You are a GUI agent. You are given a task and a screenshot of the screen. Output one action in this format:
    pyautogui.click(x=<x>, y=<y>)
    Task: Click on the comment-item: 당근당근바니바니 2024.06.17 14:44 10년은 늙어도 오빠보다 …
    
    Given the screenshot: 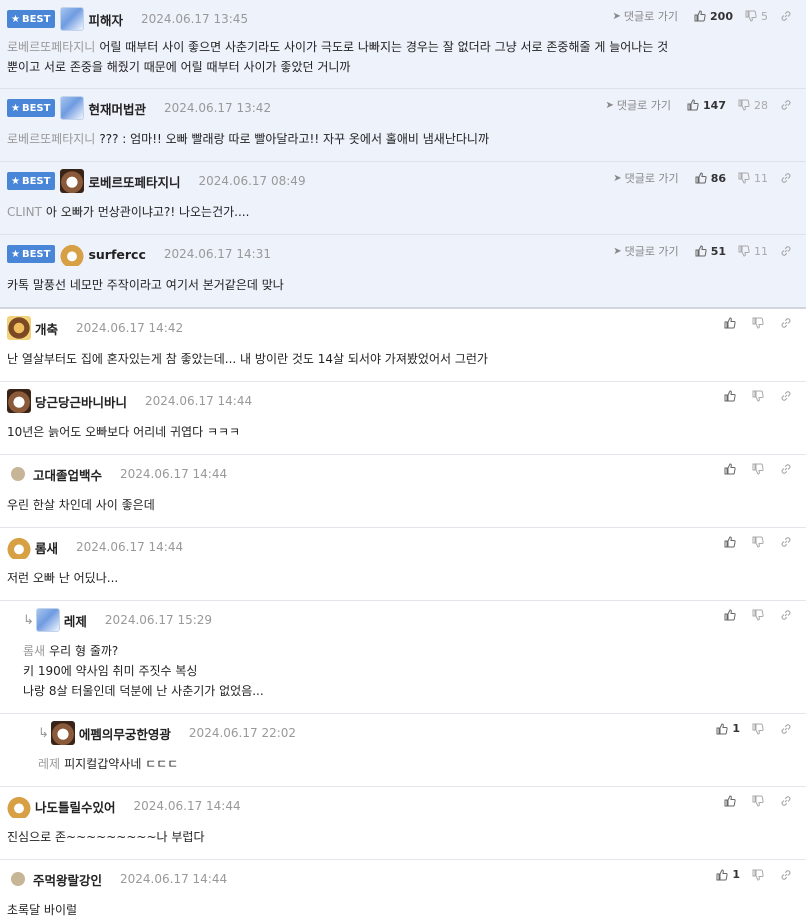 What is the action you would take?
    pyautogui.click(x=403, y=418)
    